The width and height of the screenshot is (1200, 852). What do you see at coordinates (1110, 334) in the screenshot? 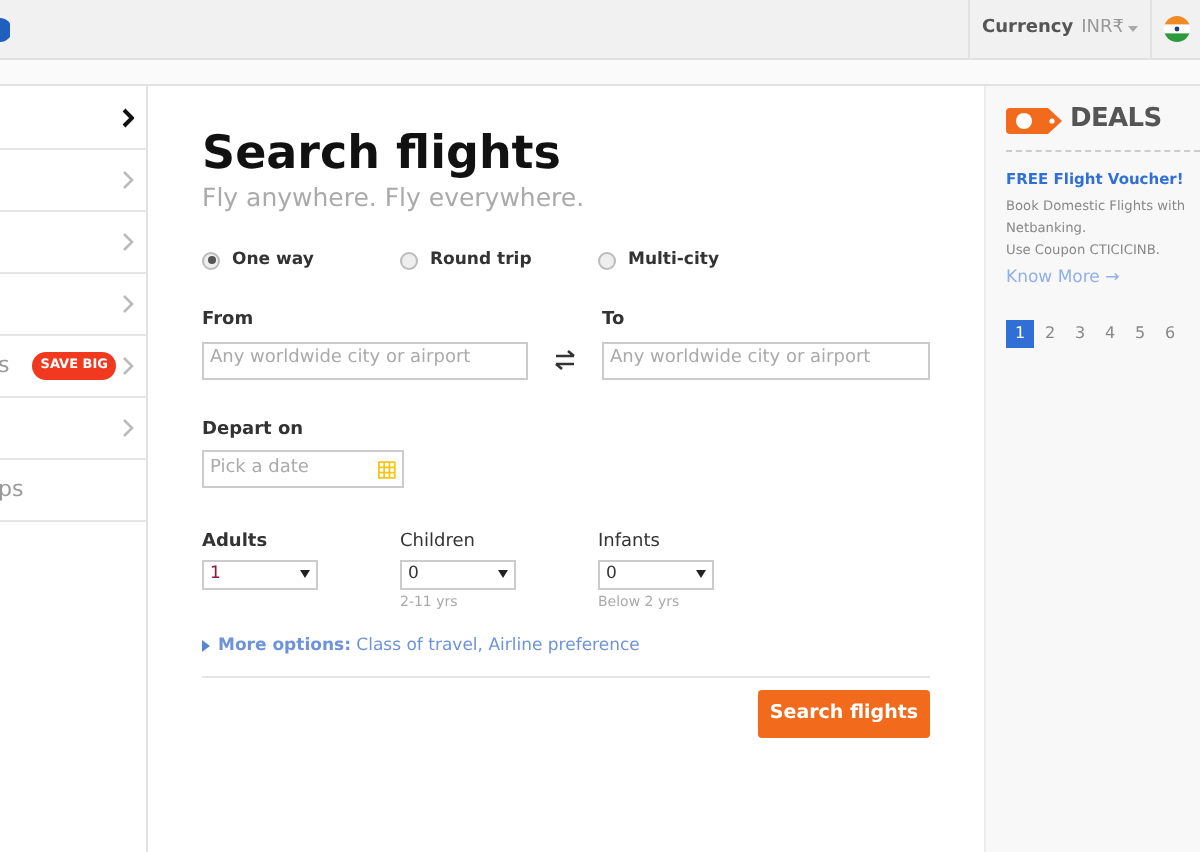
I see `page-button: 4` at bounding box center [1110, 334].